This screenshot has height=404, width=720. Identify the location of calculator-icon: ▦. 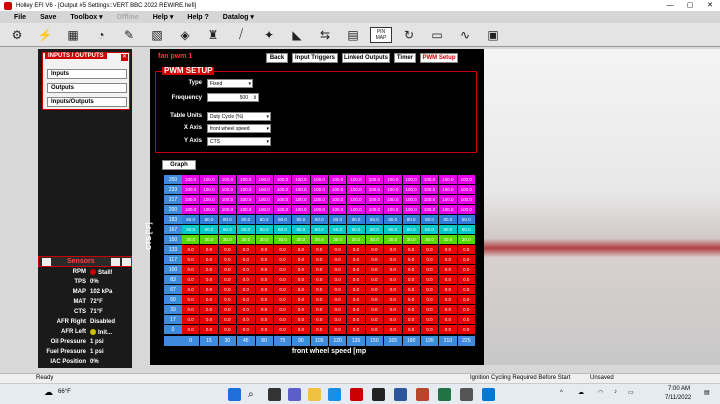
(73, 35).